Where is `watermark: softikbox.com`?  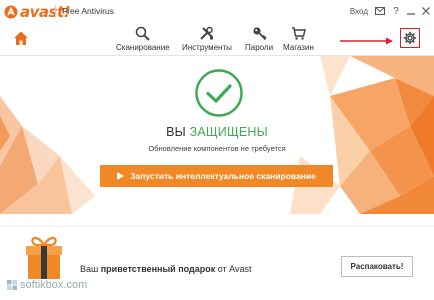 watermark: softikbox.com is located at coordinates (46, 285).